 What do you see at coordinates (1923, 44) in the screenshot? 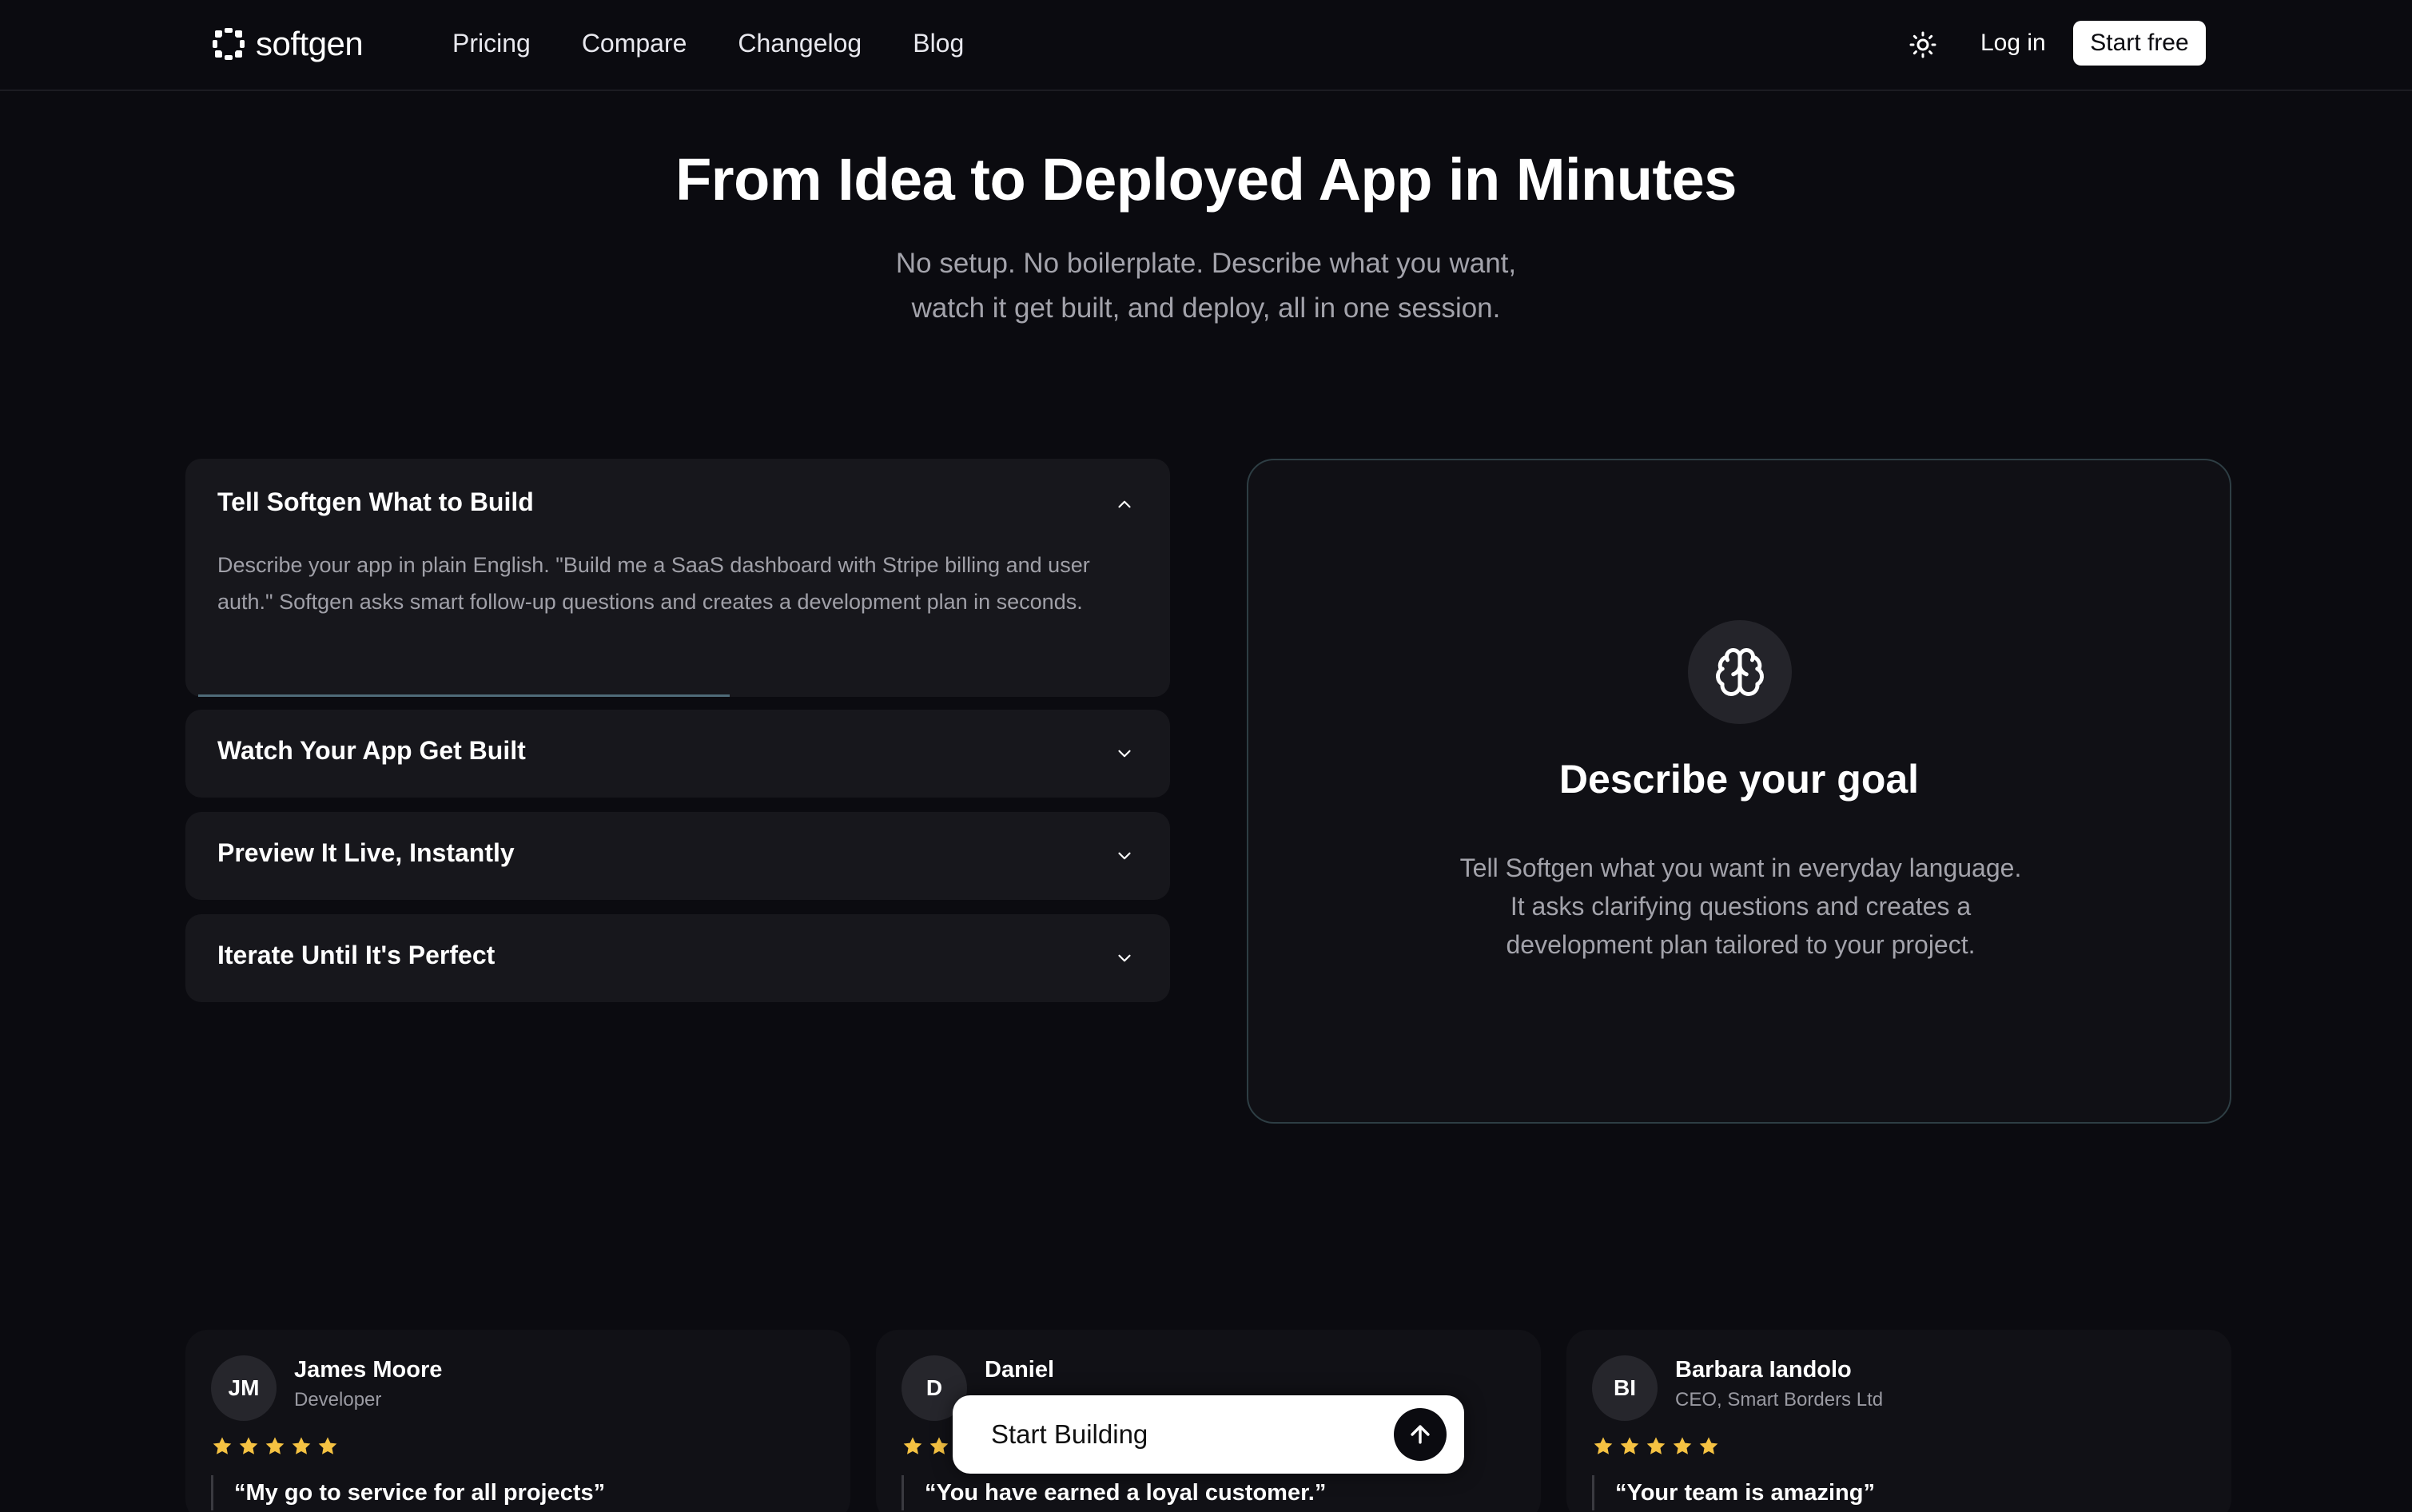
I see `sun-icon` at bounding box center [1923, 44].